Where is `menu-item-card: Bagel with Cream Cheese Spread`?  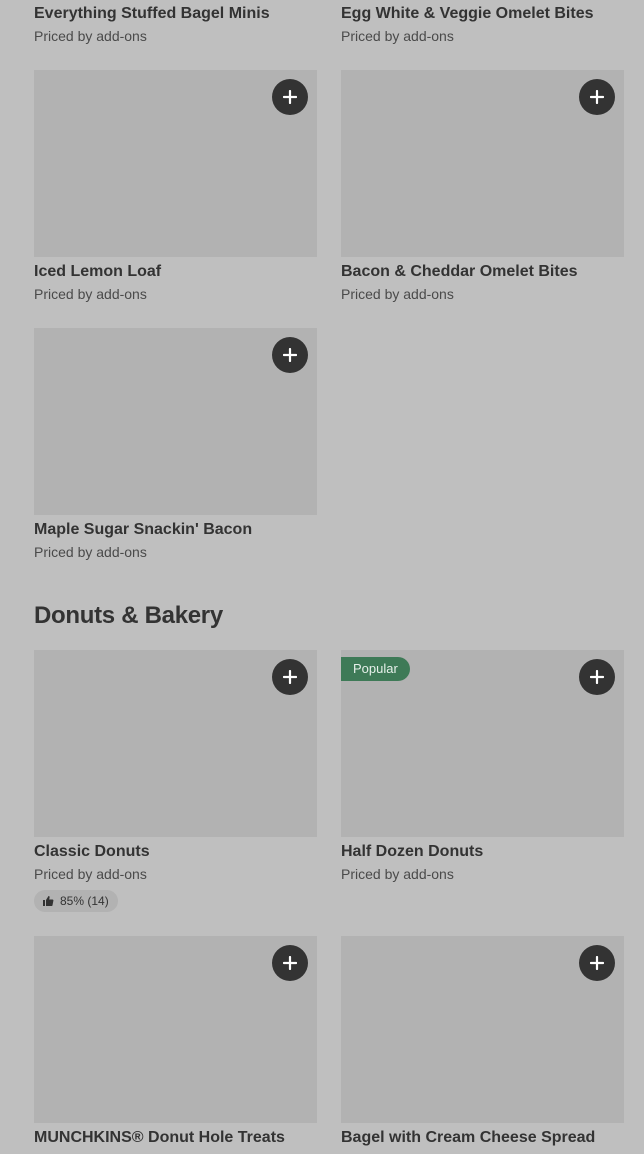 menu-item-card: Bagel with Cream Cheese Spread is located at coordinates (482, 1041).